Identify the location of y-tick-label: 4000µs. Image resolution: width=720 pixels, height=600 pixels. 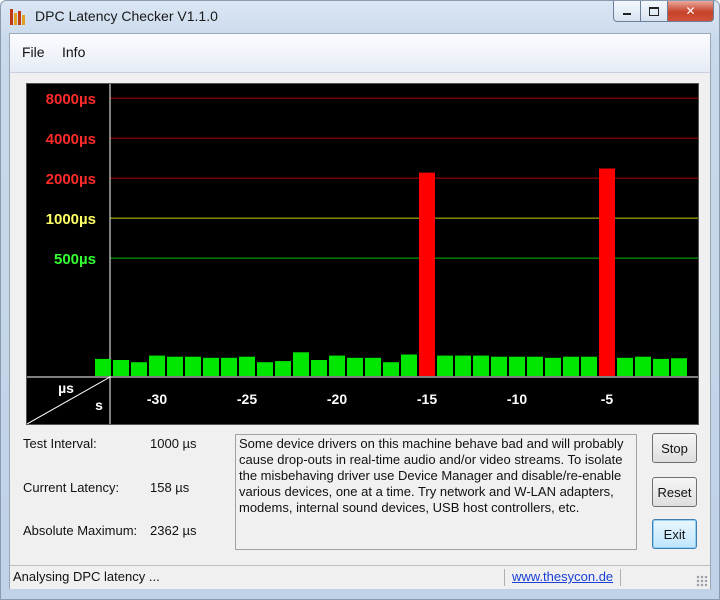
(71, 139).